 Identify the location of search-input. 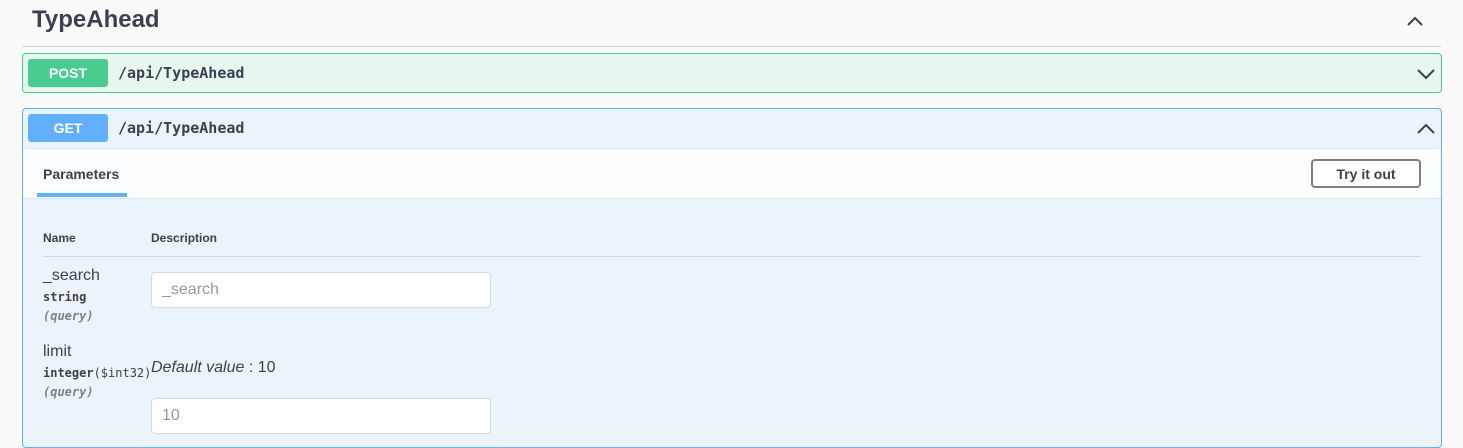
(321, 290).